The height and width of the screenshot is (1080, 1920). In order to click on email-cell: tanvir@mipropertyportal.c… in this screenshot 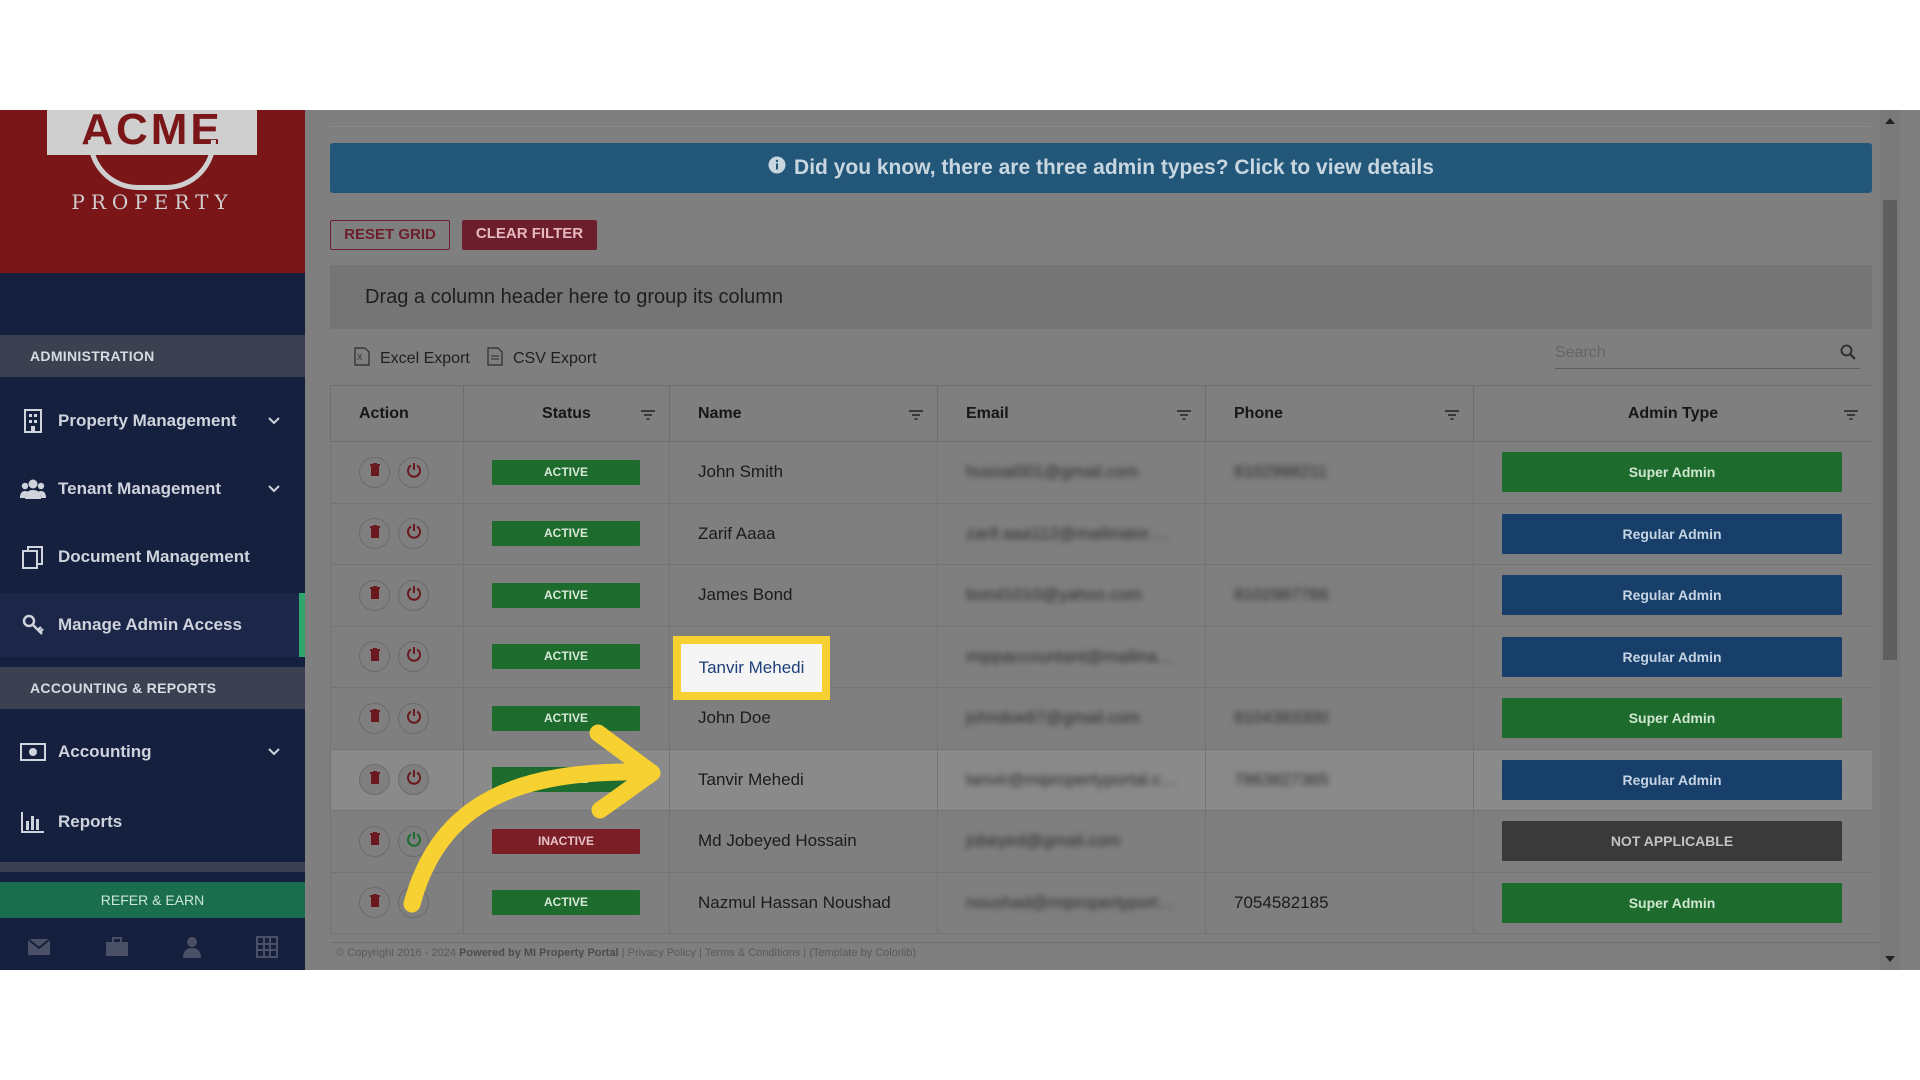, I will do `click(1071, 780)`.